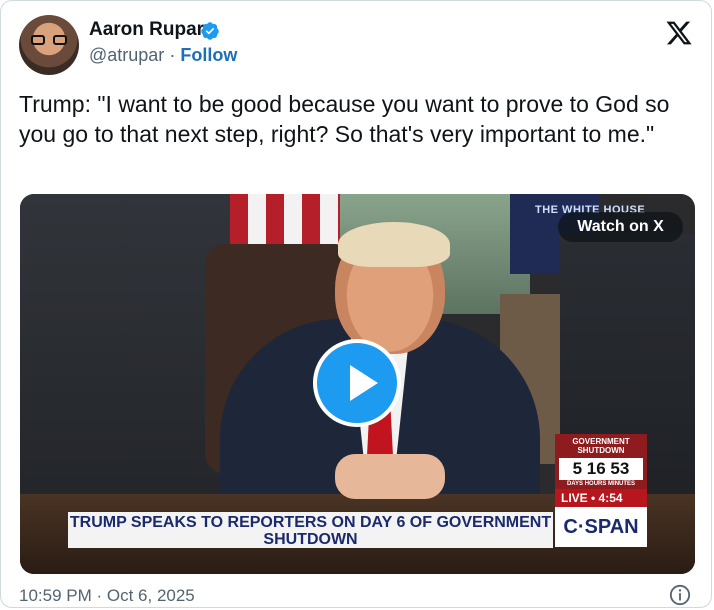  I want to click on watch-on-x-button: Watch on X, so click(620, 227).